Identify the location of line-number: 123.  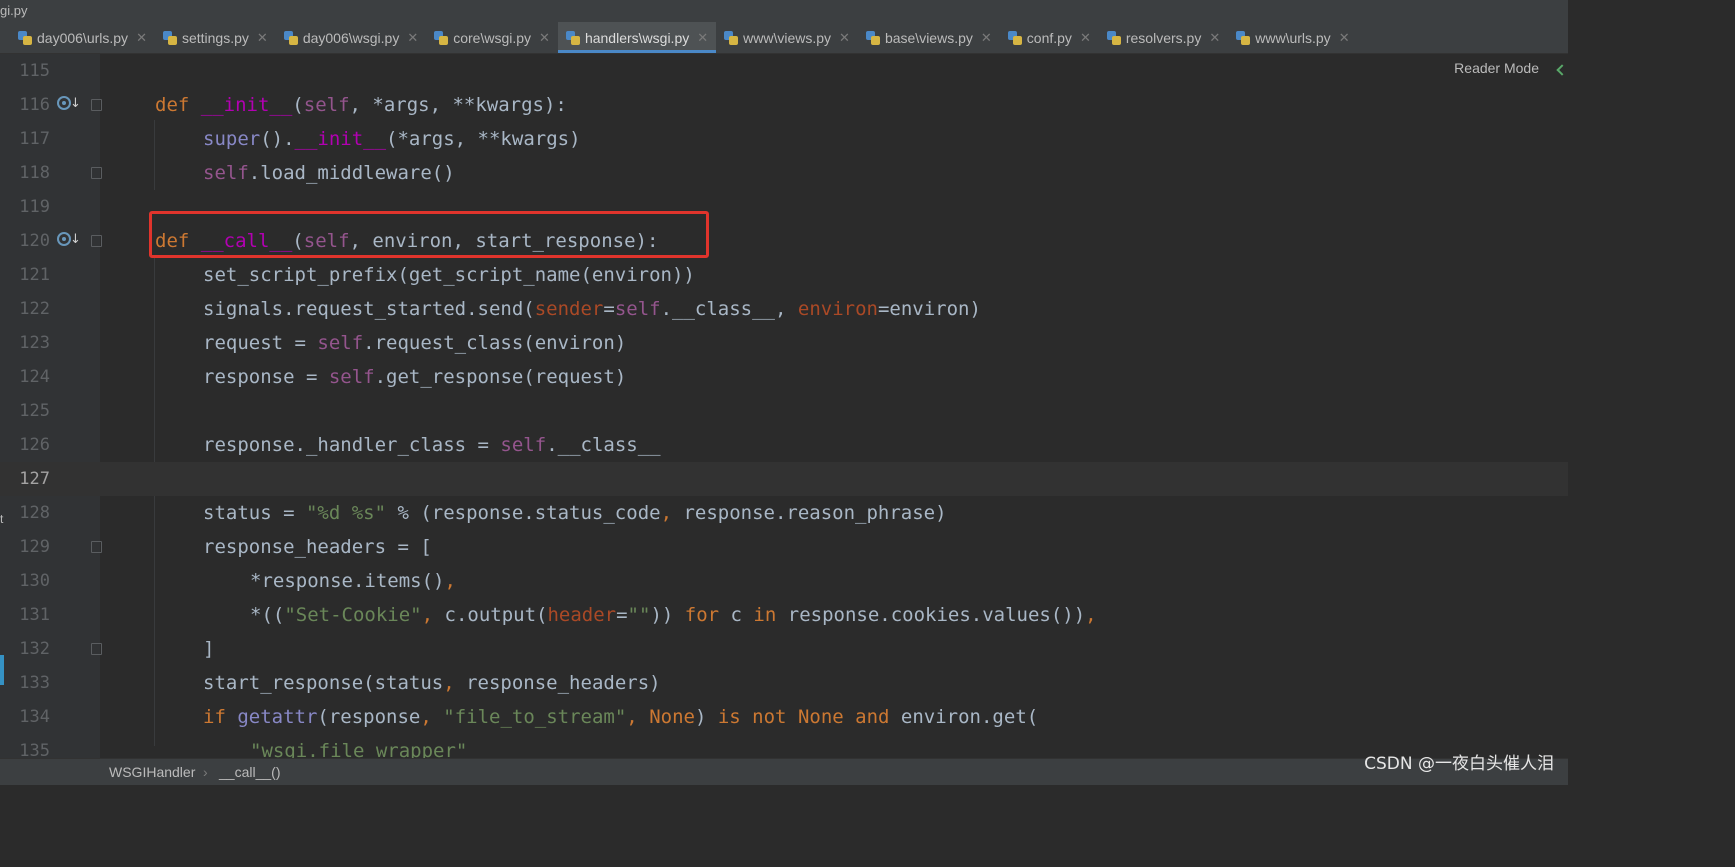
(34, 343).